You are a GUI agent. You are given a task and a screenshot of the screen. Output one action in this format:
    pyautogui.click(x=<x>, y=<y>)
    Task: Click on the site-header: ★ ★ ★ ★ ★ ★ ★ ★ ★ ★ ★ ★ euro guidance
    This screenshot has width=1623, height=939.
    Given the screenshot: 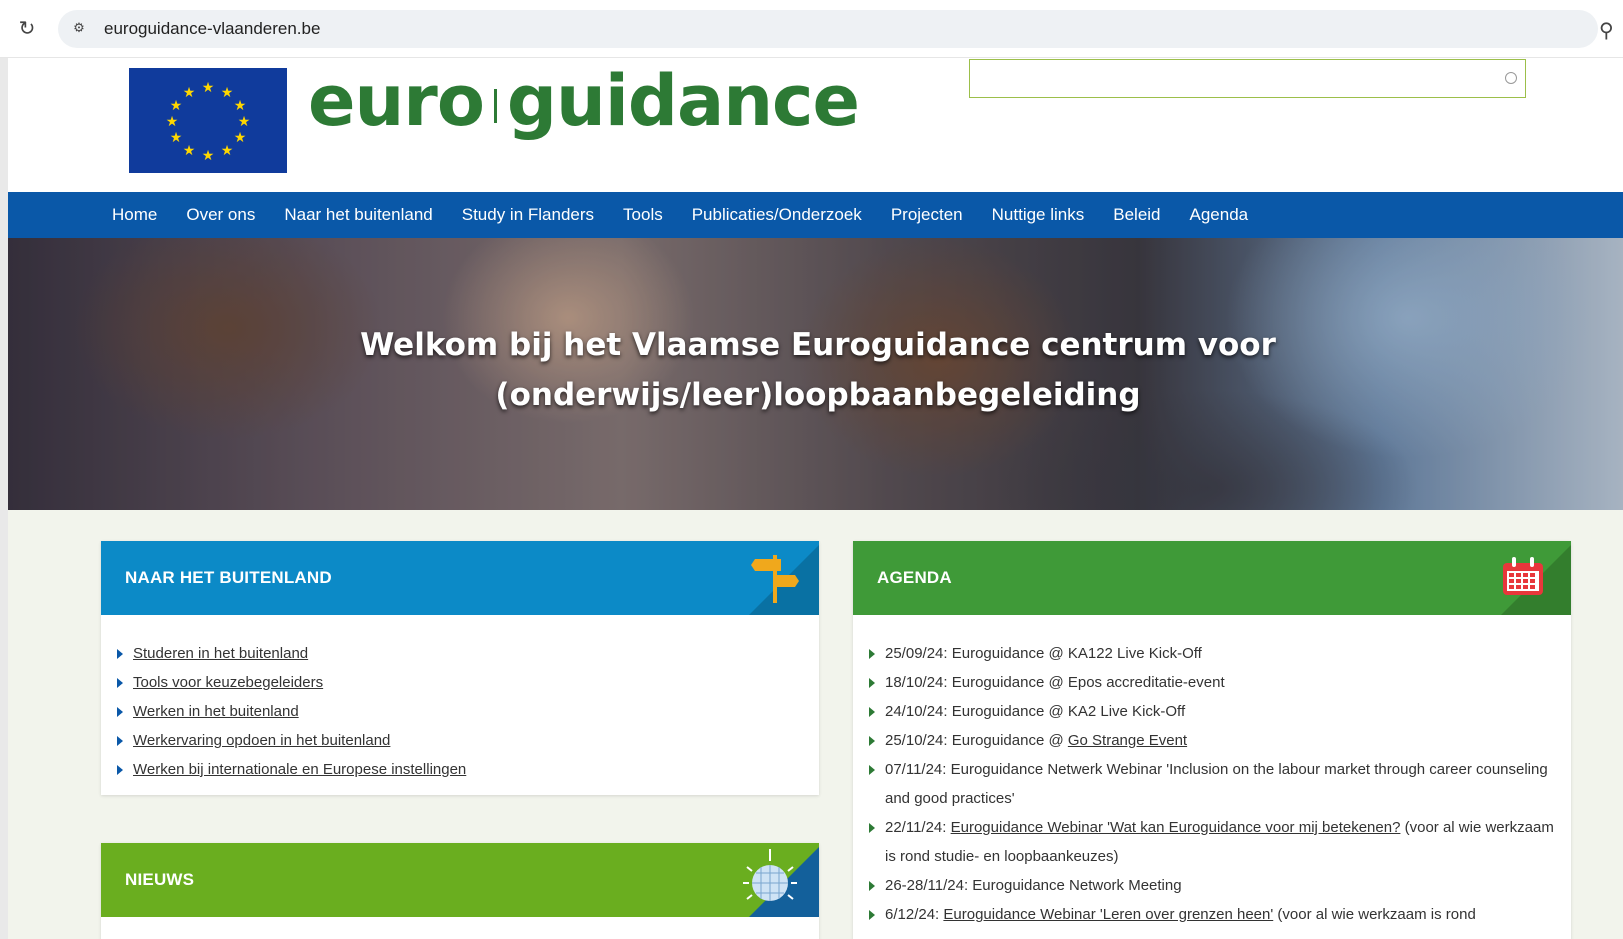 What is the action you would take?
    pyautogui.click(x=815, y=125)
    